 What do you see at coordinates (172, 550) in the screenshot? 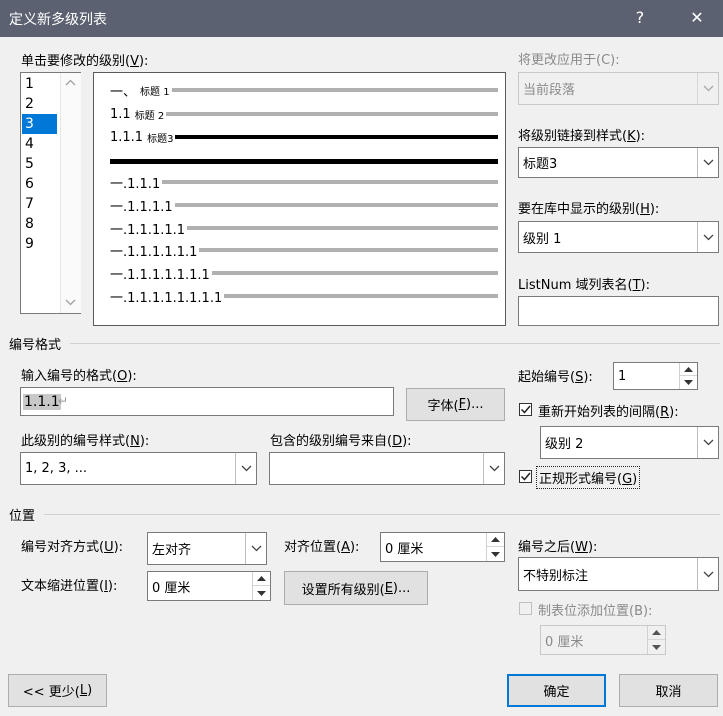
I see `alignment-value: 左对齐` at bounding box center [172, 550].